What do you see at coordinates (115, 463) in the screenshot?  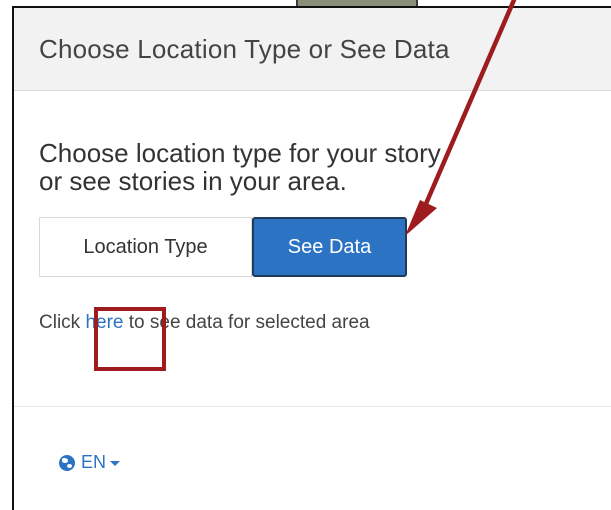 I see `caret-down-icon` at bounding box center [115, 463].